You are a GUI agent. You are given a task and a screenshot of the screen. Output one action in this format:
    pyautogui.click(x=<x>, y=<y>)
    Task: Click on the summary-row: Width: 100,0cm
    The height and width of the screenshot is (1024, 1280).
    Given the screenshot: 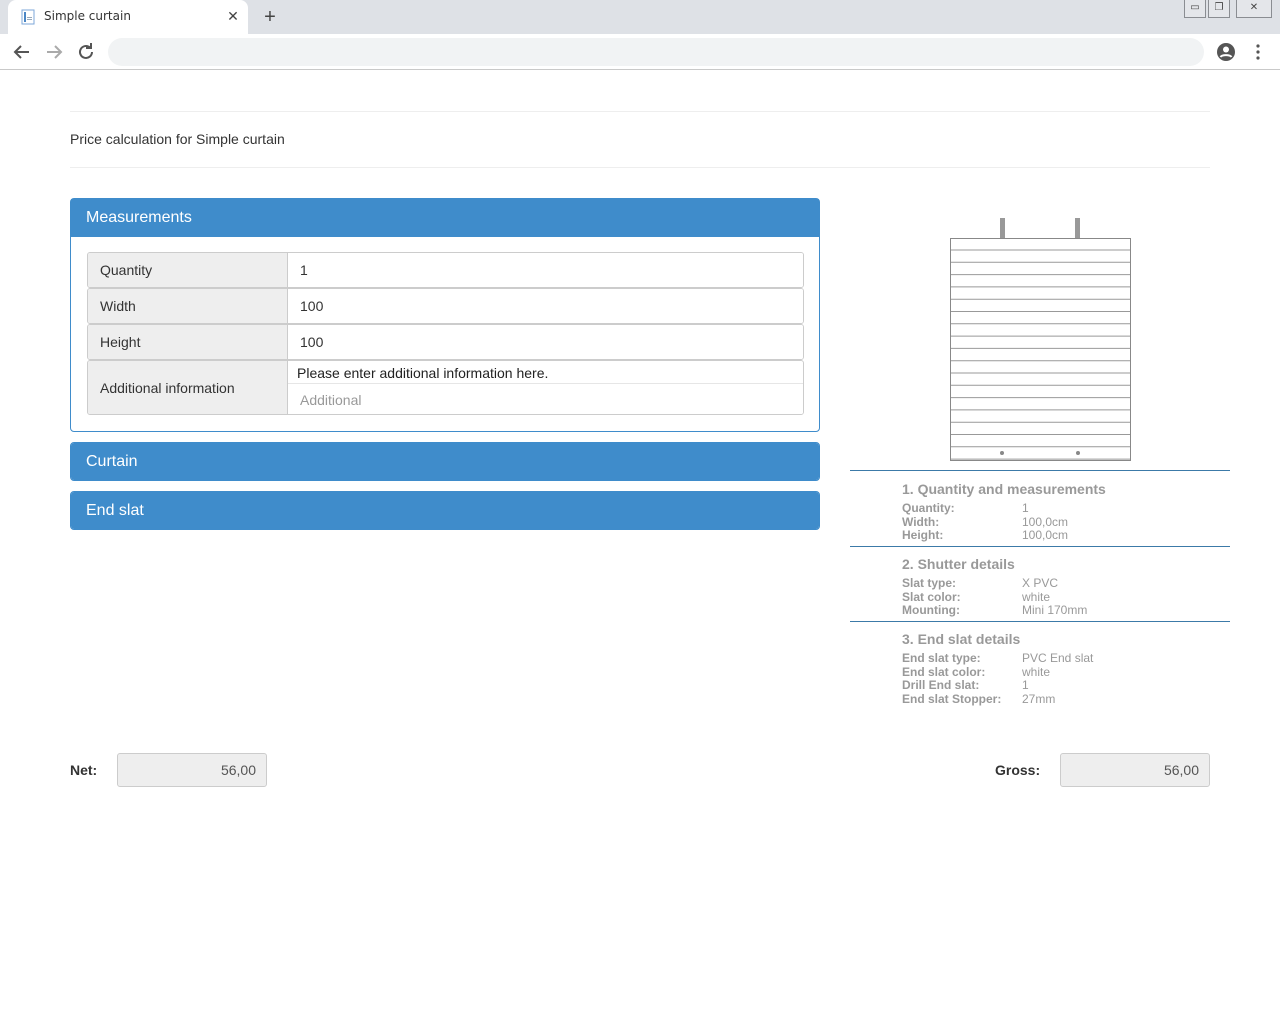 What is the action you would take?
    pyautogui.click(x=1052, y=522)
    